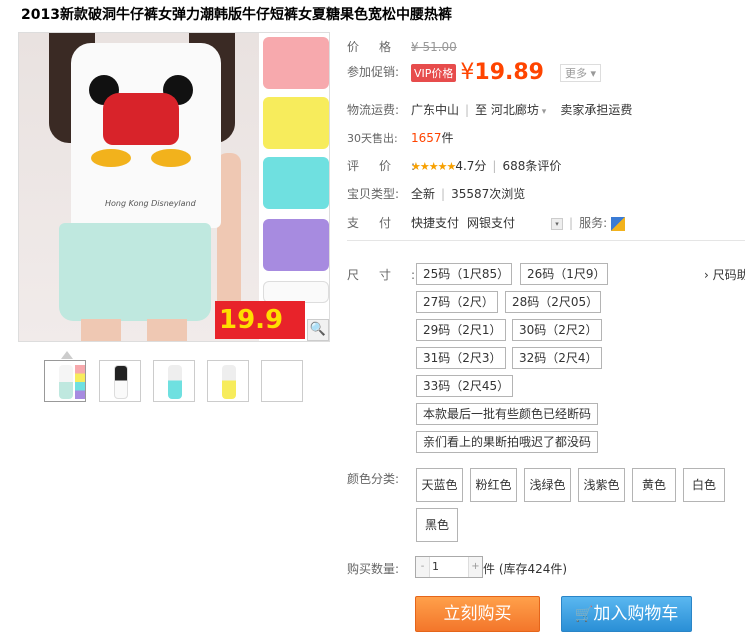 The width and height of the screenshot is (745, 635). What do you see at coordinates (461, 358) in the screenshot?
I see `size-option: 31码（2尺3）` at bounding box center [461, 358].